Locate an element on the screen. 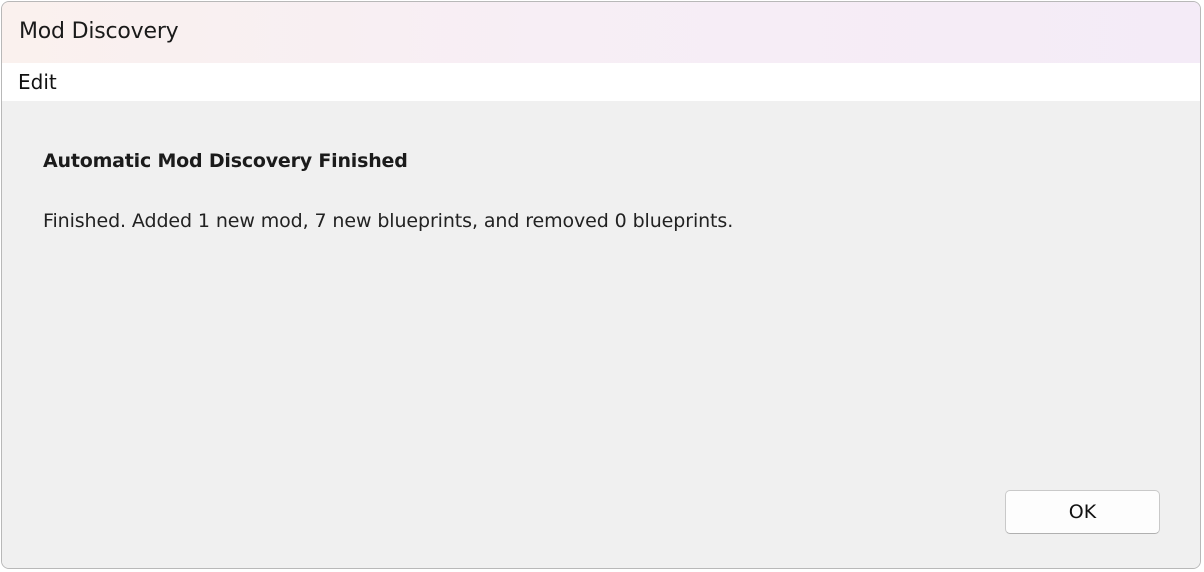 This screenshot has width=1204, height=572. dialog-heading: Automatic Mod Discovery Finished is located at coordinates (225, 161).